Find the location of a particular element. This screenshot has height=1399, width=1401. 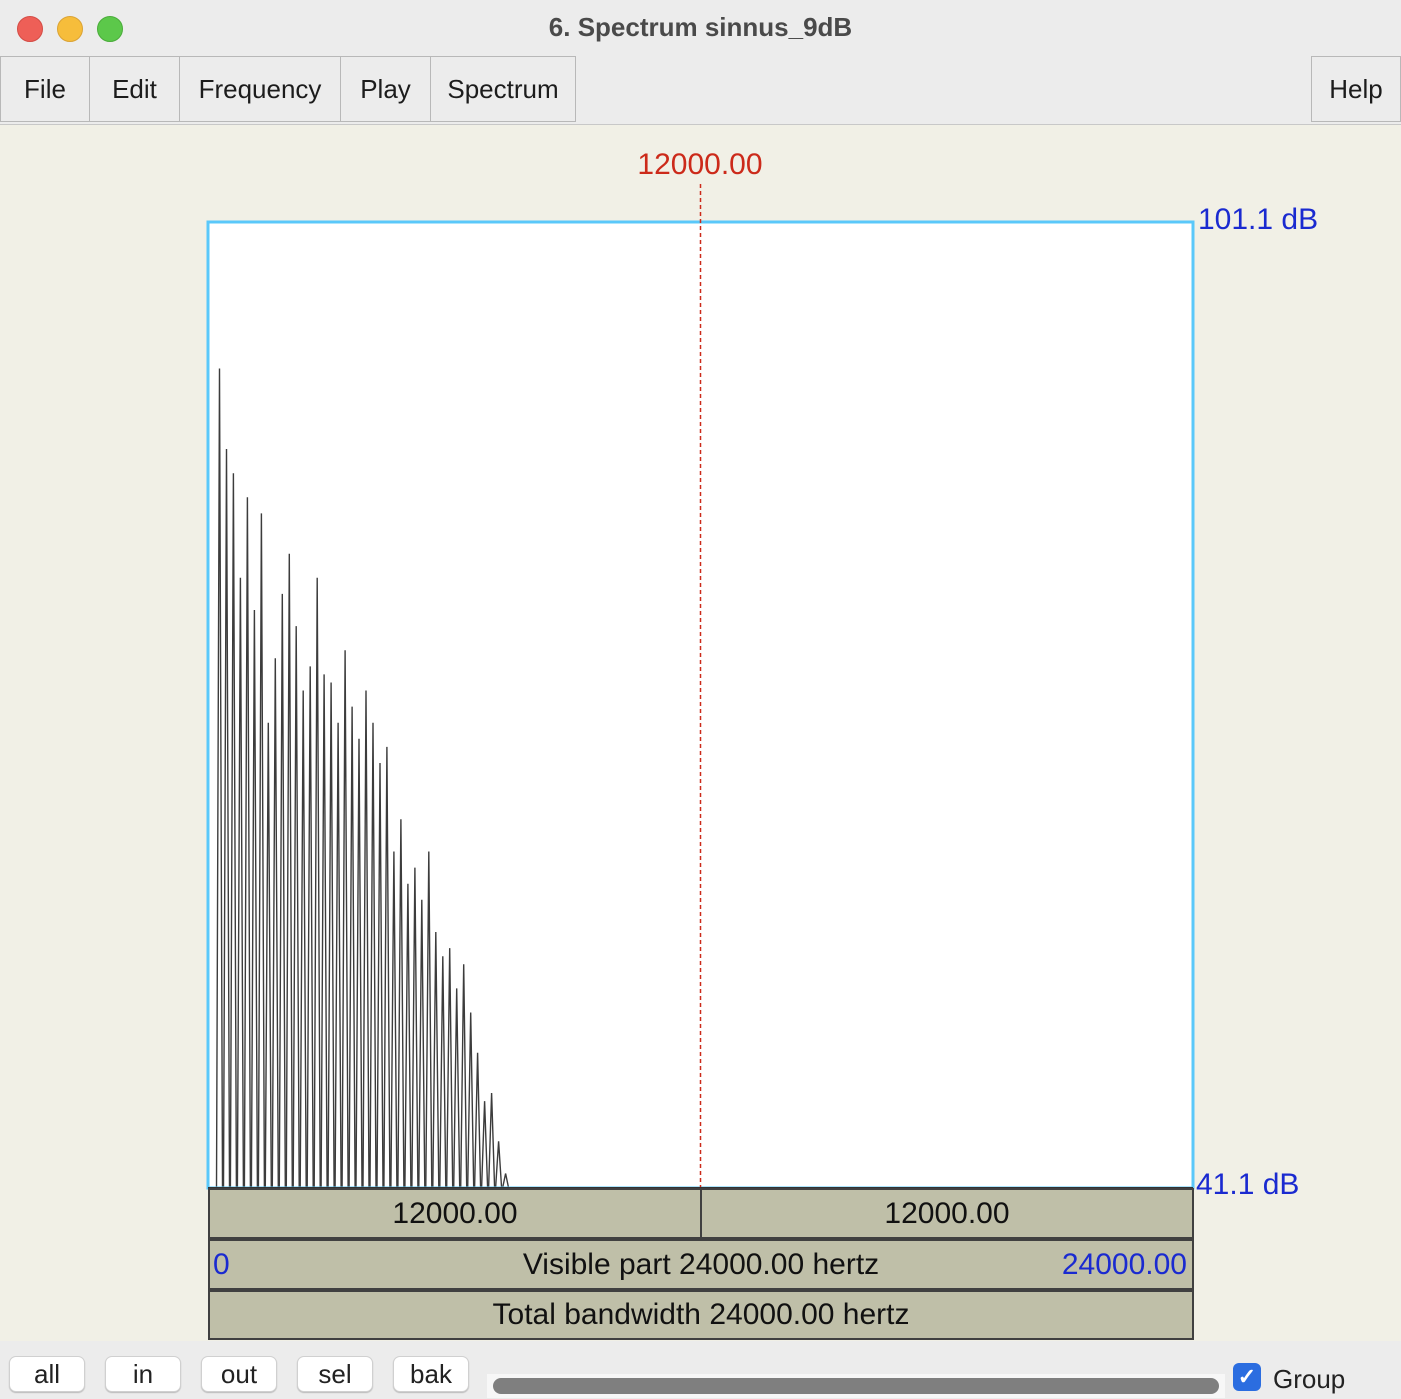

total-bandwidth-label: Total bandwidth 24000.00 hertz is located at coordinates (701, 1314).